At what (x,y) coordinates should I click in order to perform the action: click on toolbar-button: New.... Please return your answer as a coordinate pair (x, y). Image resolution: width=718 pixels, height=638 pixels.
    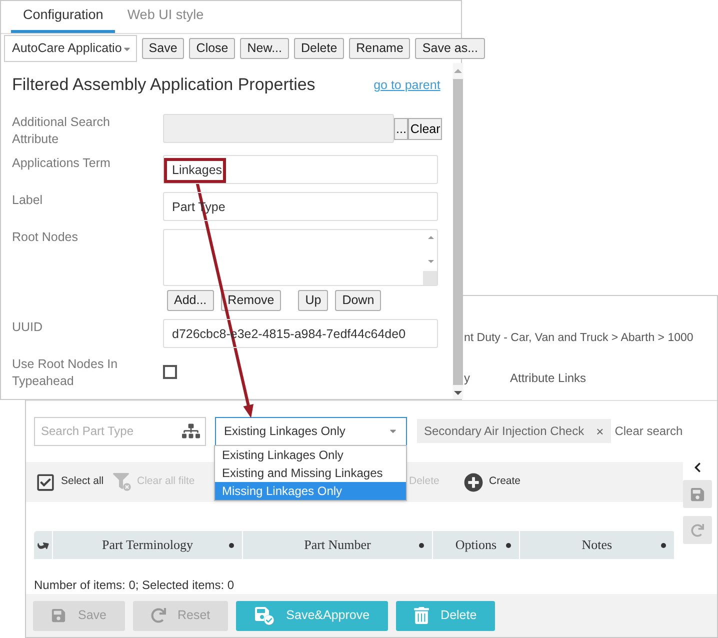
    Looking at the image, I should click on (265, 48).